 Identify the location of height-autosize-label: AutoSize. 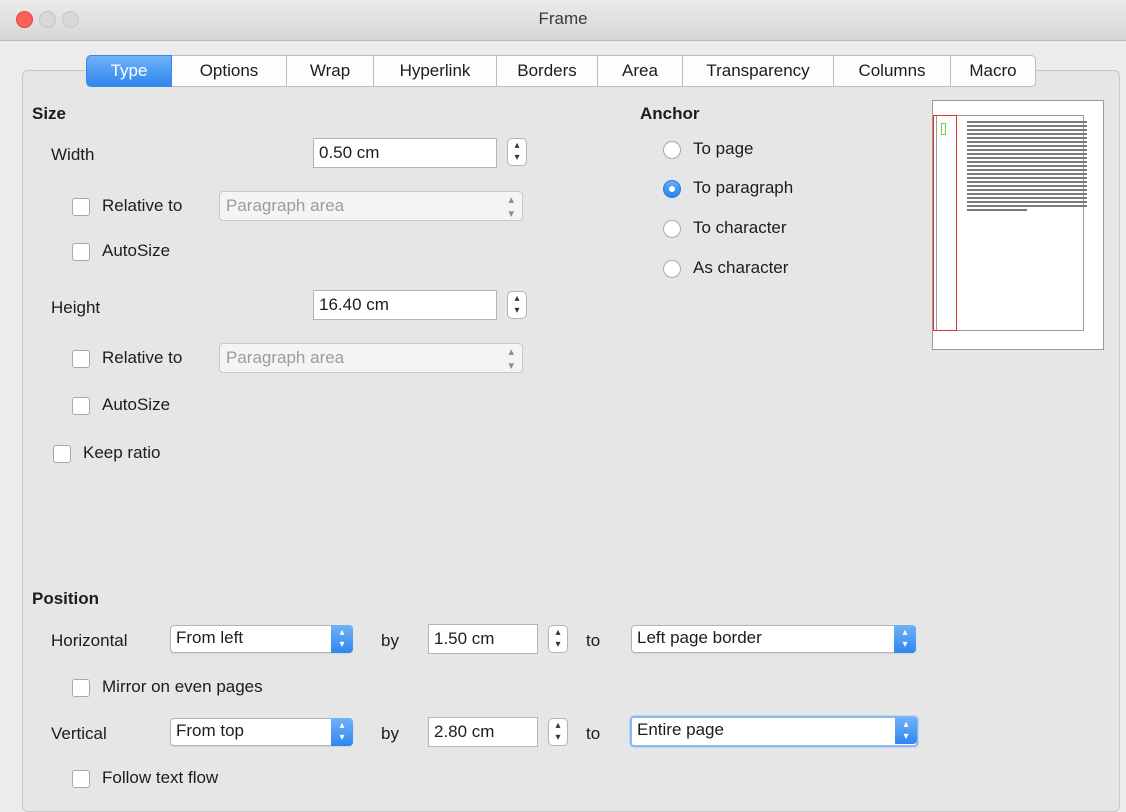
(136, 404).